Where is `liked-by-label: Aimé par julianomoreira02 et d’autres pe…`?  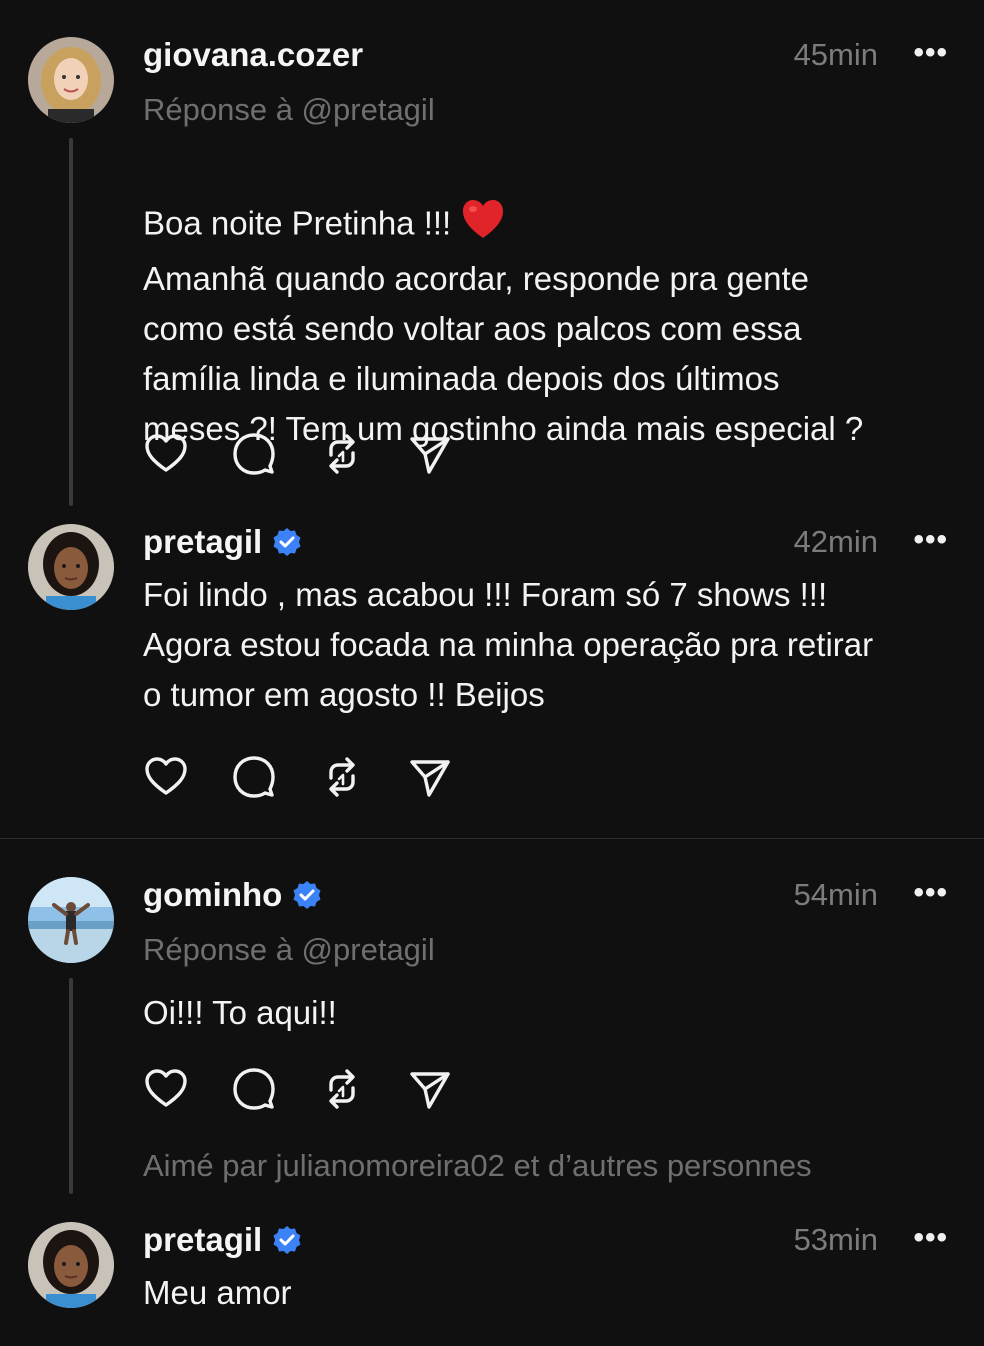
liked-by-label: Aimé par julianomoreira02 et d’autres pe… is located at coordinates (477, 1166).